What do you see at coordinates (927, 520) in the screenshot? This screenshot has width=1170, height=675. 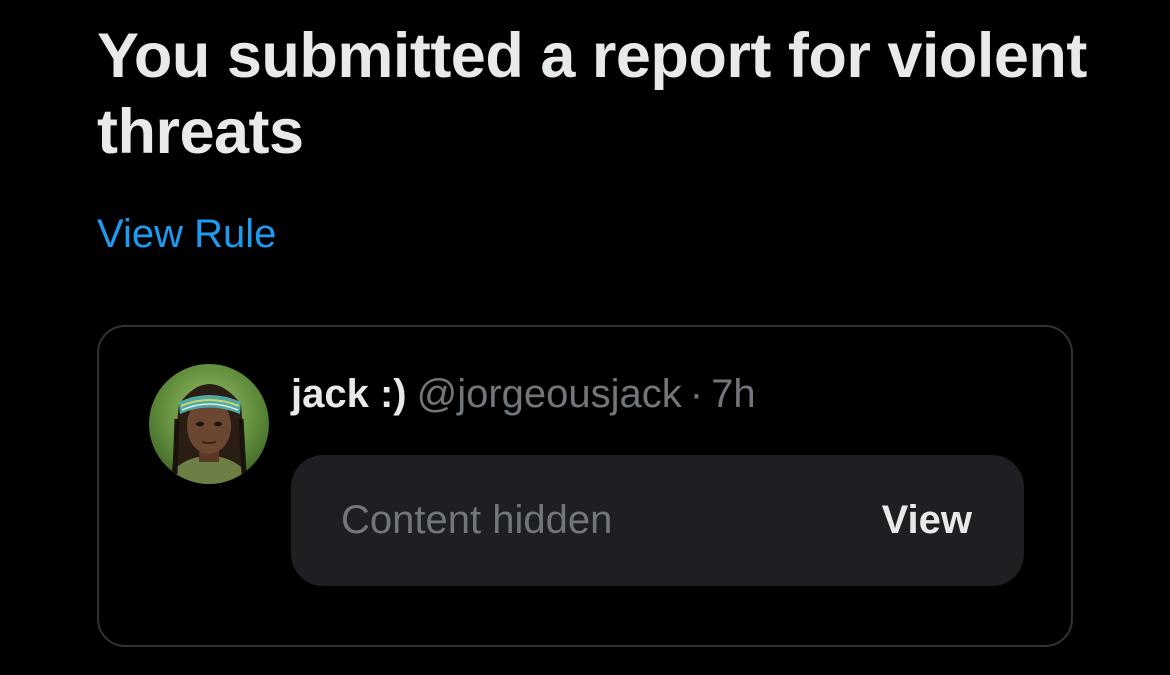 I see `view-content-button: View` at bounding box center [927, 520].